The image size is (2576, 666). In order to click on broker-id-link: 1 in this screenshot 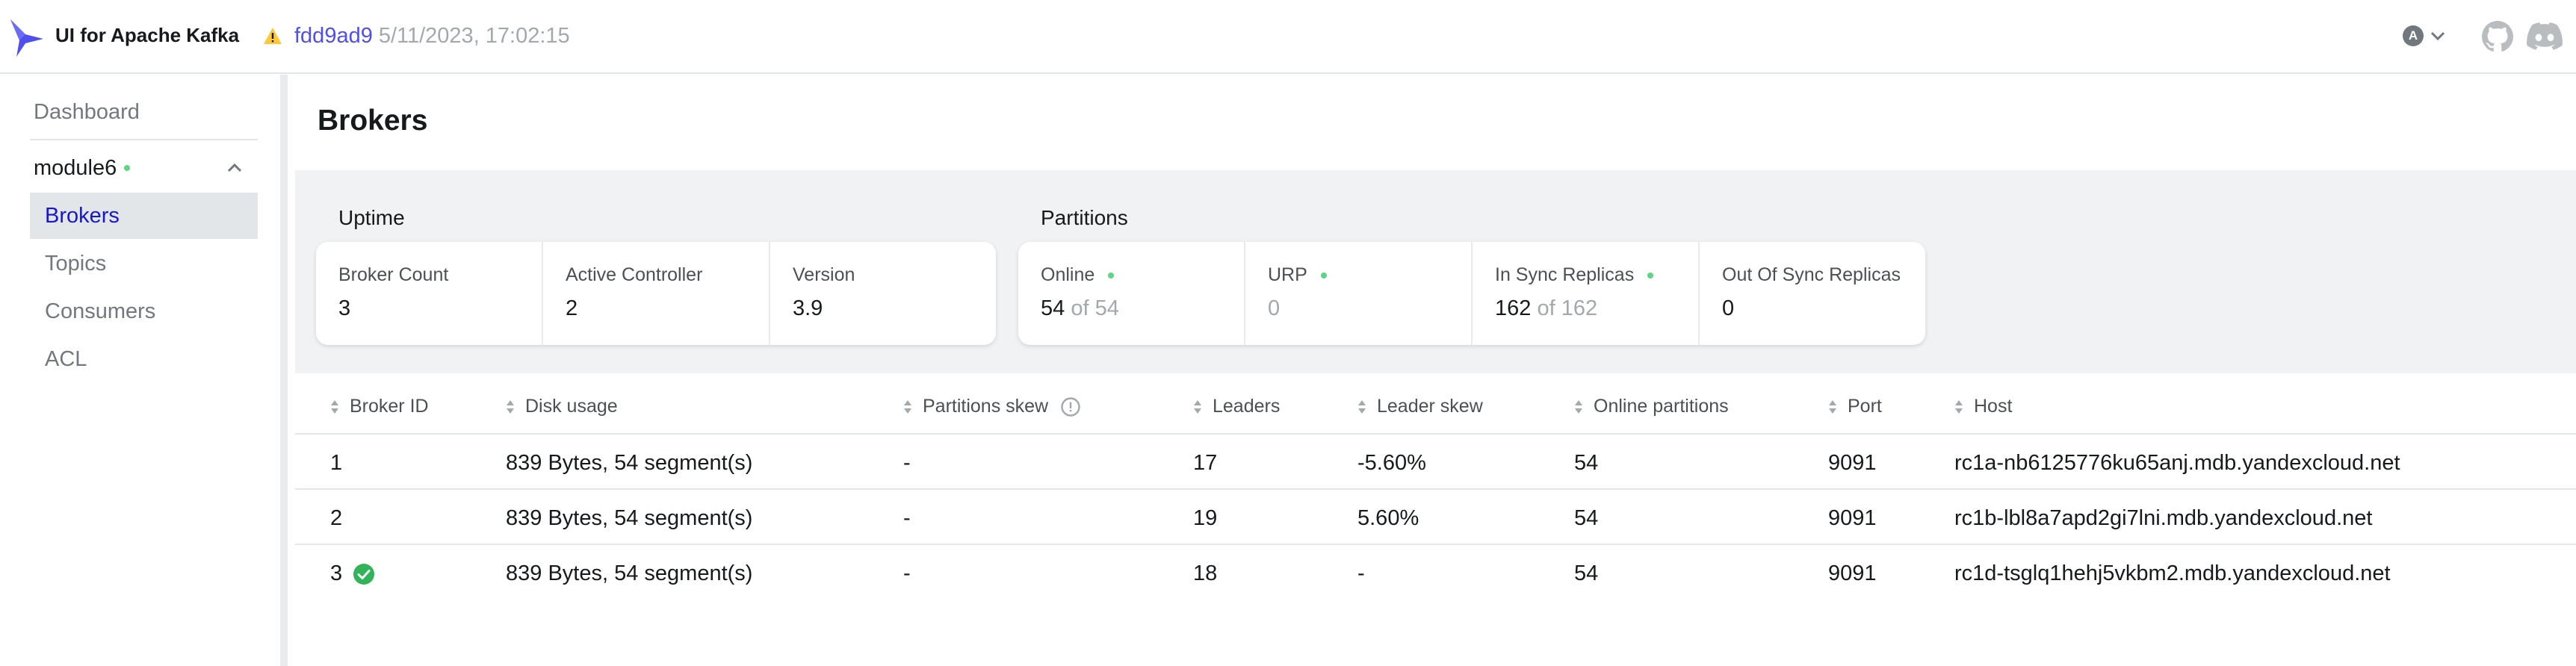, I will do `click(336, 463)`.